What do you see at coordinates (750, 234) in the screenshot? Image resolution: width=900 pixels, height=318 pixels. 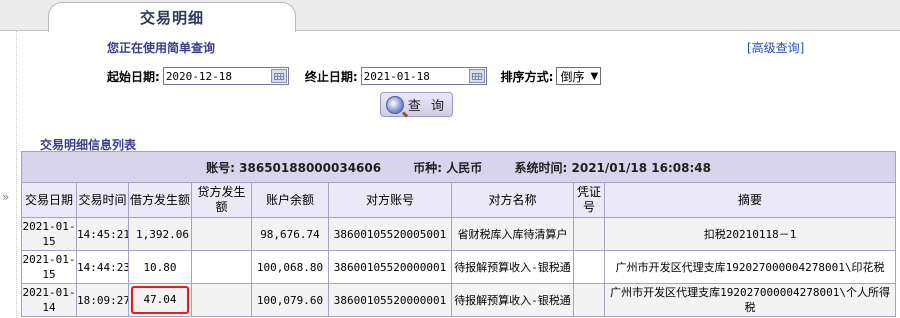 I see `summary-cell: 扣税20210118－1` at bounding box center [750, 234].